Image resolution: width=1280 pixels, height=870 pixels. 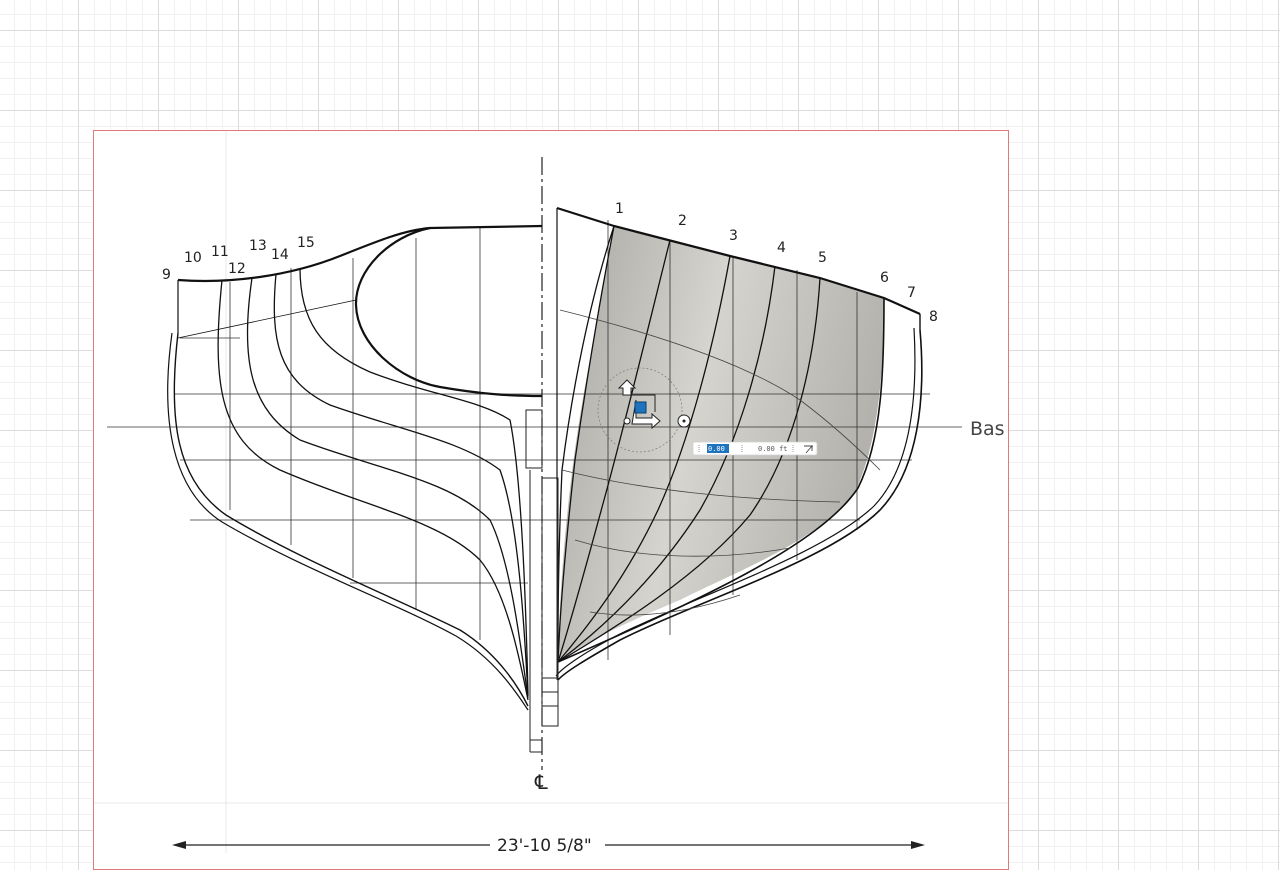 What do you see at coordinates (258, 246) in the screenshot?
I see `station-label: 13` at bounding box center [258, 246].